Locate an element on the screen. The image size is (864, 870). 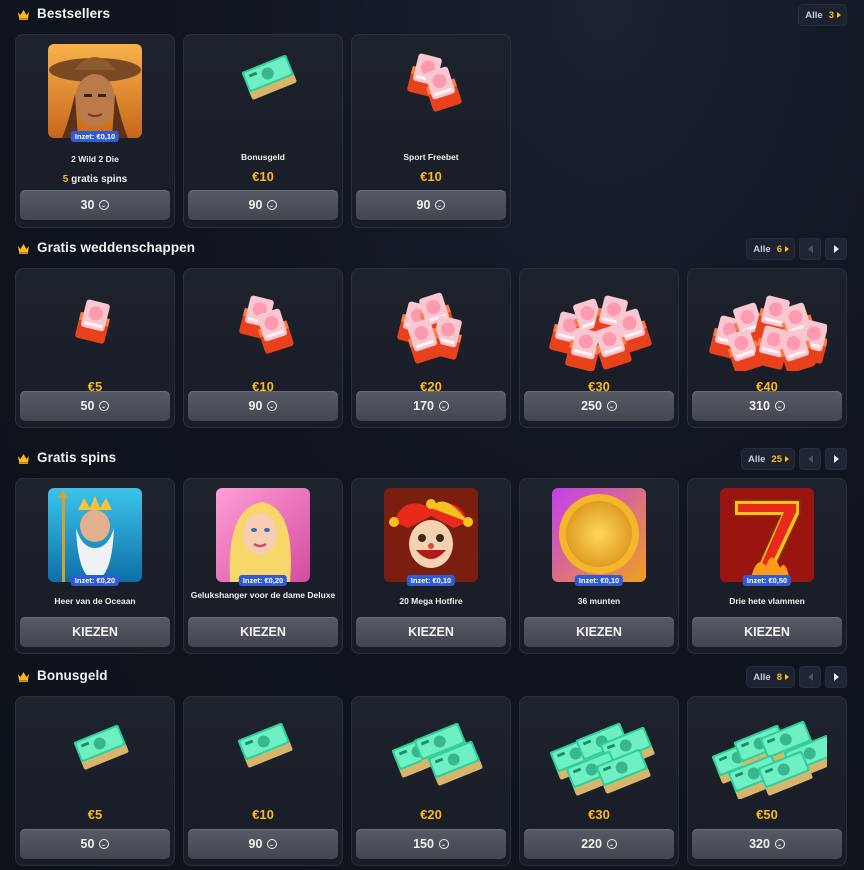
card-name: Heer van de Oceaan is located at coordinates (95, 601).